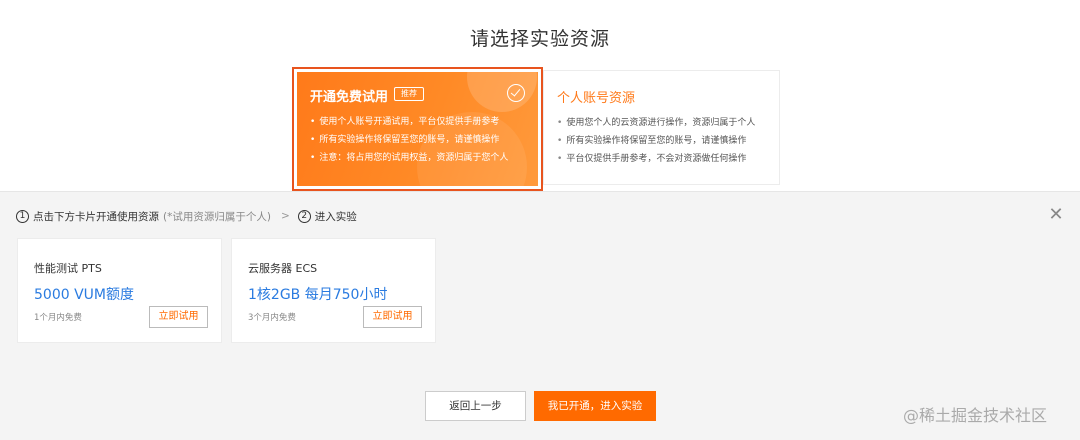 The width and height of the screenshot is (1080, 440). I want to click on watermark: @稀土掘金技术社区, so click(975, 415).